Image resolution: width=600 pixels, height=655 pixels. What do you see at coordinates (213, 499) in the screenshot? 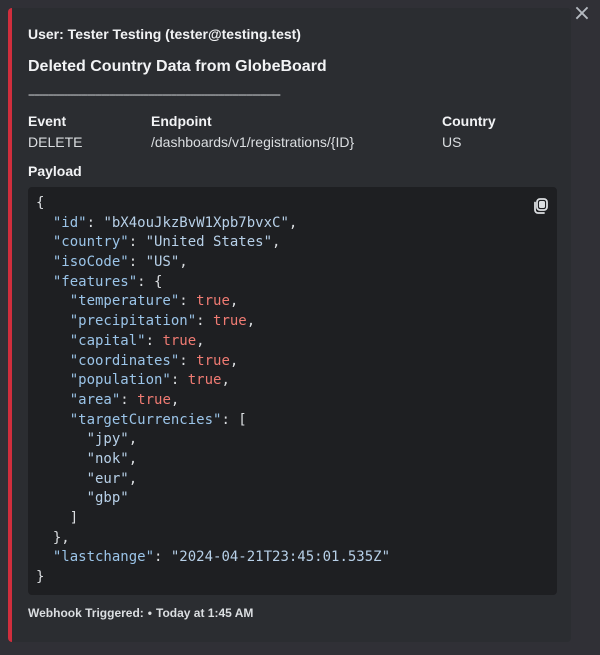
I see `code-line: "gbp"` at bounding box center [213, 499].